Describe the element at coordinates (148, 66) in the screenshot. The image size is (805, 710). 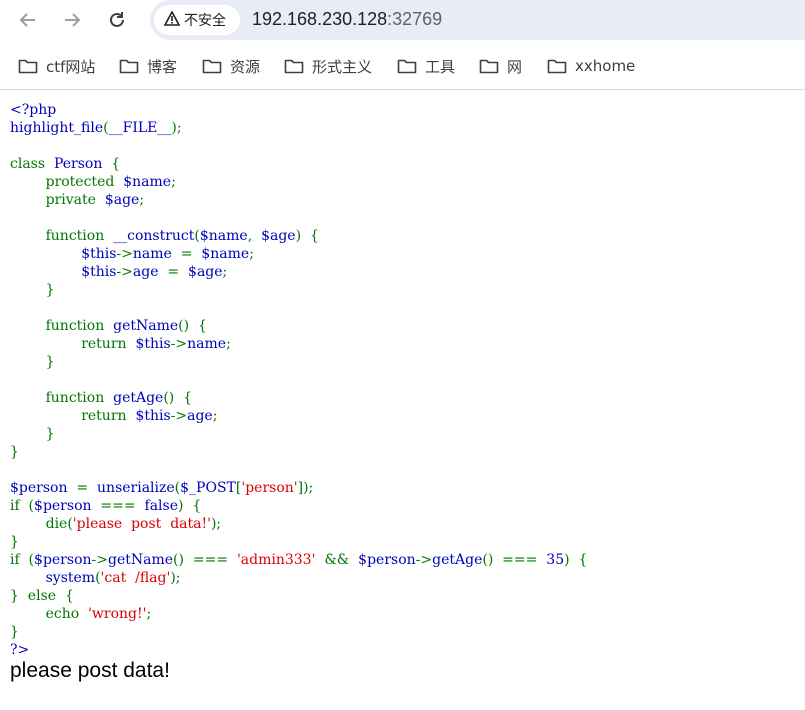
I see `bookmark-item: 博客` at that location.